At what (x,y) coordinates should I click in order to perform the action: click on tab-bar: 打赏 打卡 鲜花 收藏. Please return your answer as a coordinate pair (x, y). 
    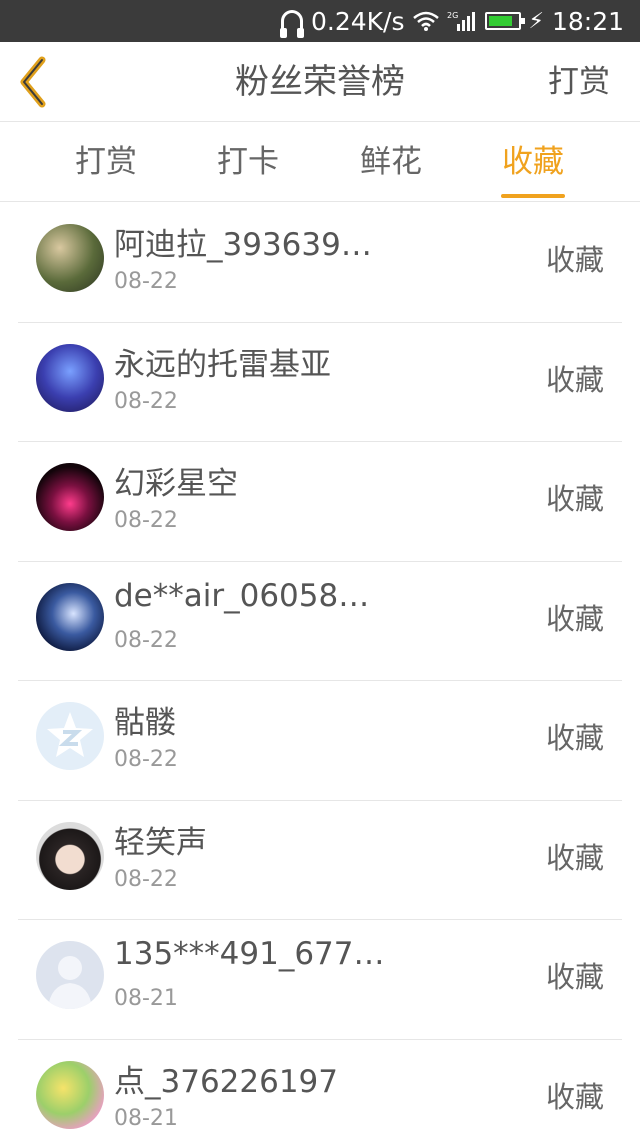
    Looking at the image, I should click on (320, 162).